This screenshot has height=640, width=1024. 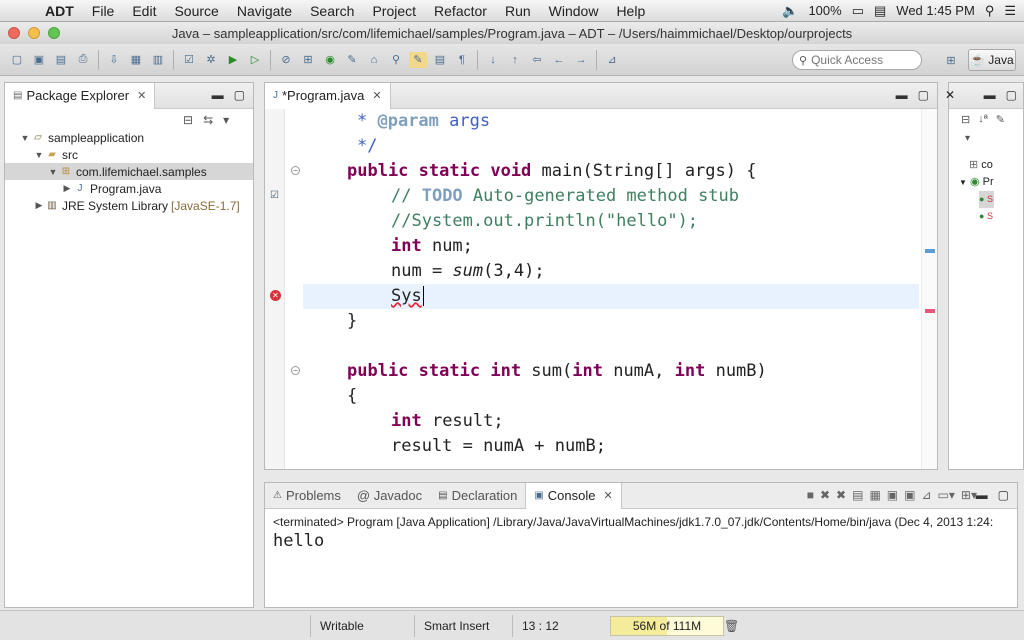 What do you see at coordinates (909, 495) in the screenshot?
I see `show-on-error-icon: ▣` at bounding box center [909, 495].